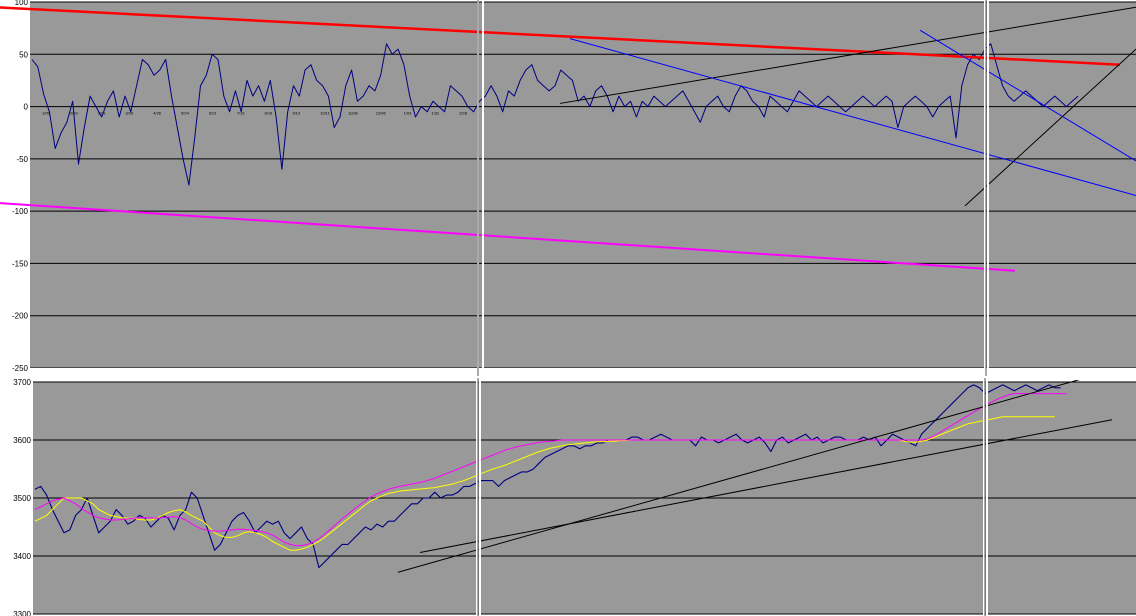  Describe the element at coordinates (463, 113) in the screenshot. I see `x-tick-label: 2/28` at that location.